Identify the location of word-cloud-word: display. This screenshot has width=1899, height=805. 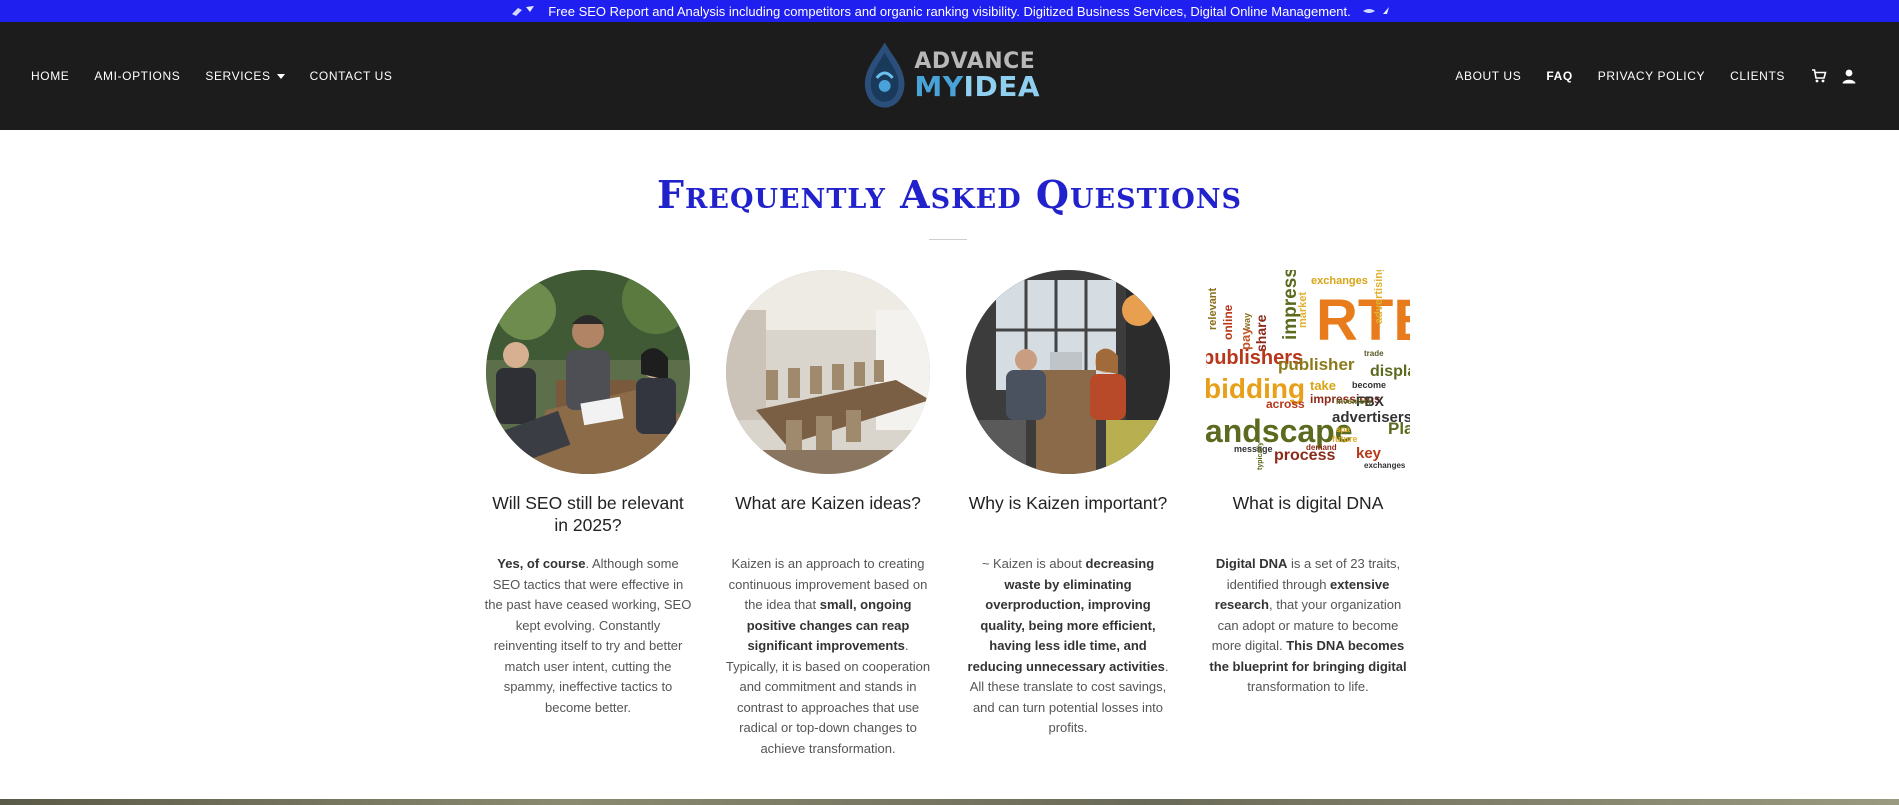
(1390, 371).